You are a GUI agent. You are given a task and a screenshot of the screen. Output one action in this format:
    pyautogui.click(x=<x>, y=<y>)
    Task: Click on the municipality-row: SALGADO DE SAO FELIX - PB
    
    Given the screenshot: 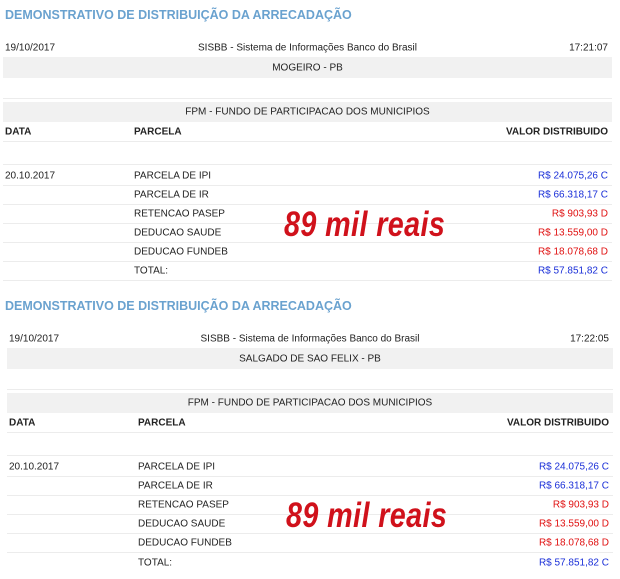 What is the action you would take?
    pyautogui.click(x=310, y=358)
    